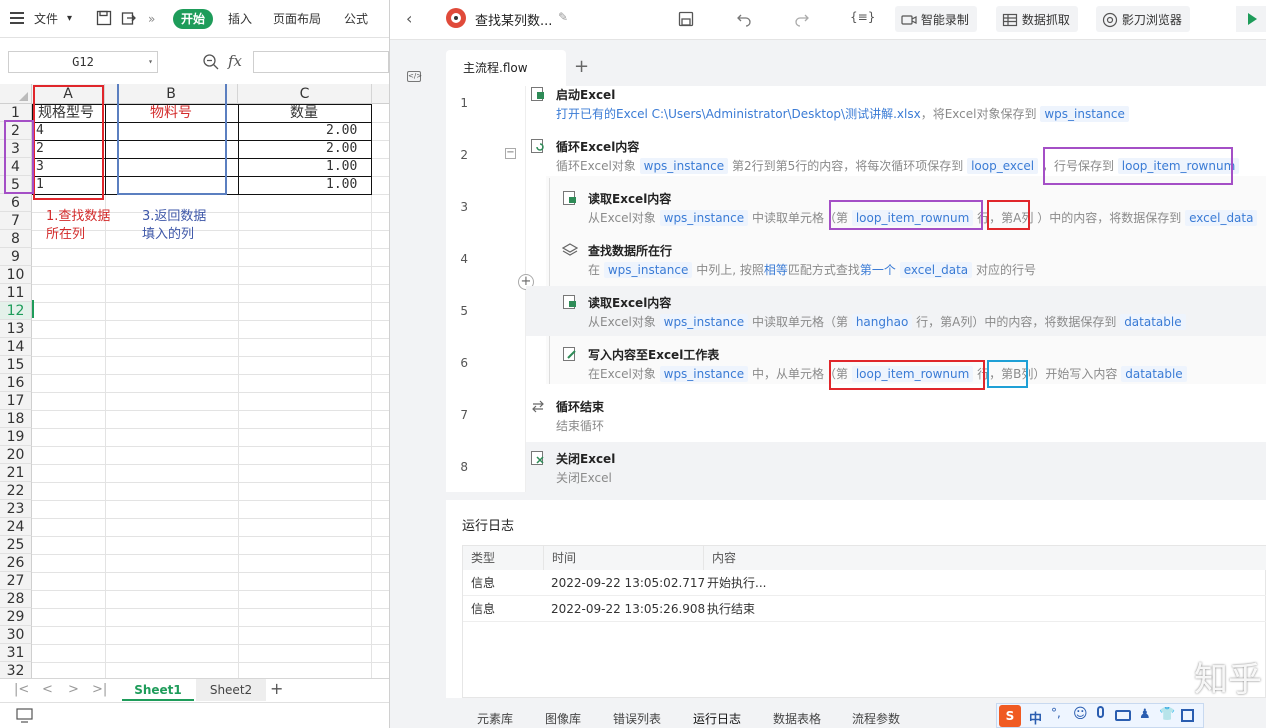 Image resolution: width=1266 pixels, height=728 pixels. What do you see at coordinates (16, 203) in the screenshot?
I see `row-header-6: 6` at bounding box center [16, 203].